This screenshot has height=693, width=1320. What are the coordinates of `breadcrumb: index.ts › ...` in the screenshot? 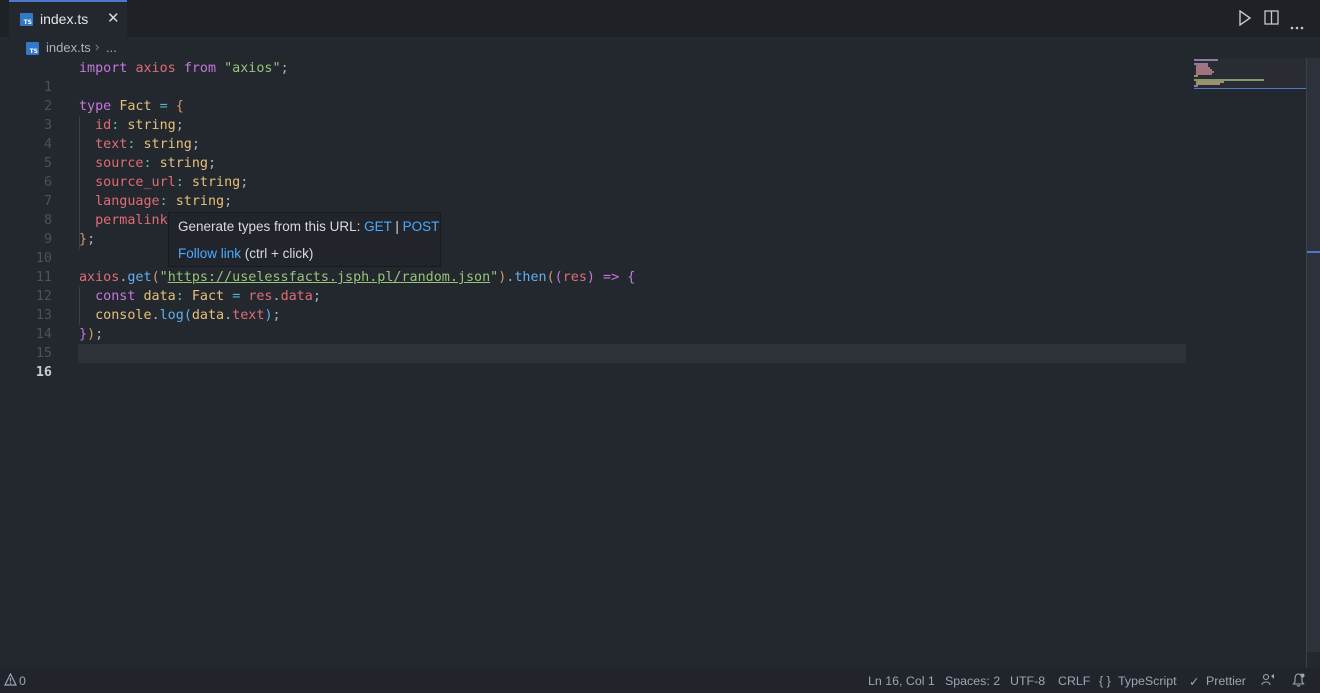 It's located at (593, 48).